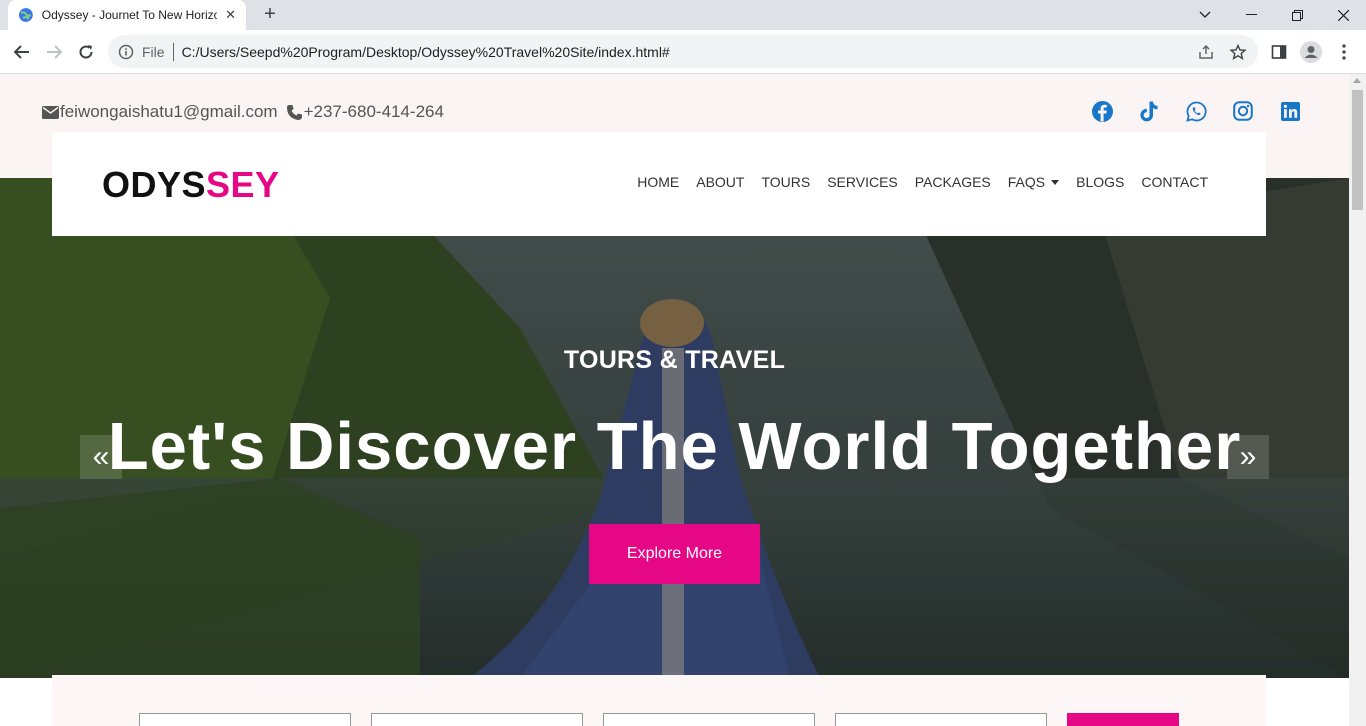 The image size is (1366, 726). Describe the element at coordinates (153, 51) in the screenshot. I see `address-scheme: File` at that location.